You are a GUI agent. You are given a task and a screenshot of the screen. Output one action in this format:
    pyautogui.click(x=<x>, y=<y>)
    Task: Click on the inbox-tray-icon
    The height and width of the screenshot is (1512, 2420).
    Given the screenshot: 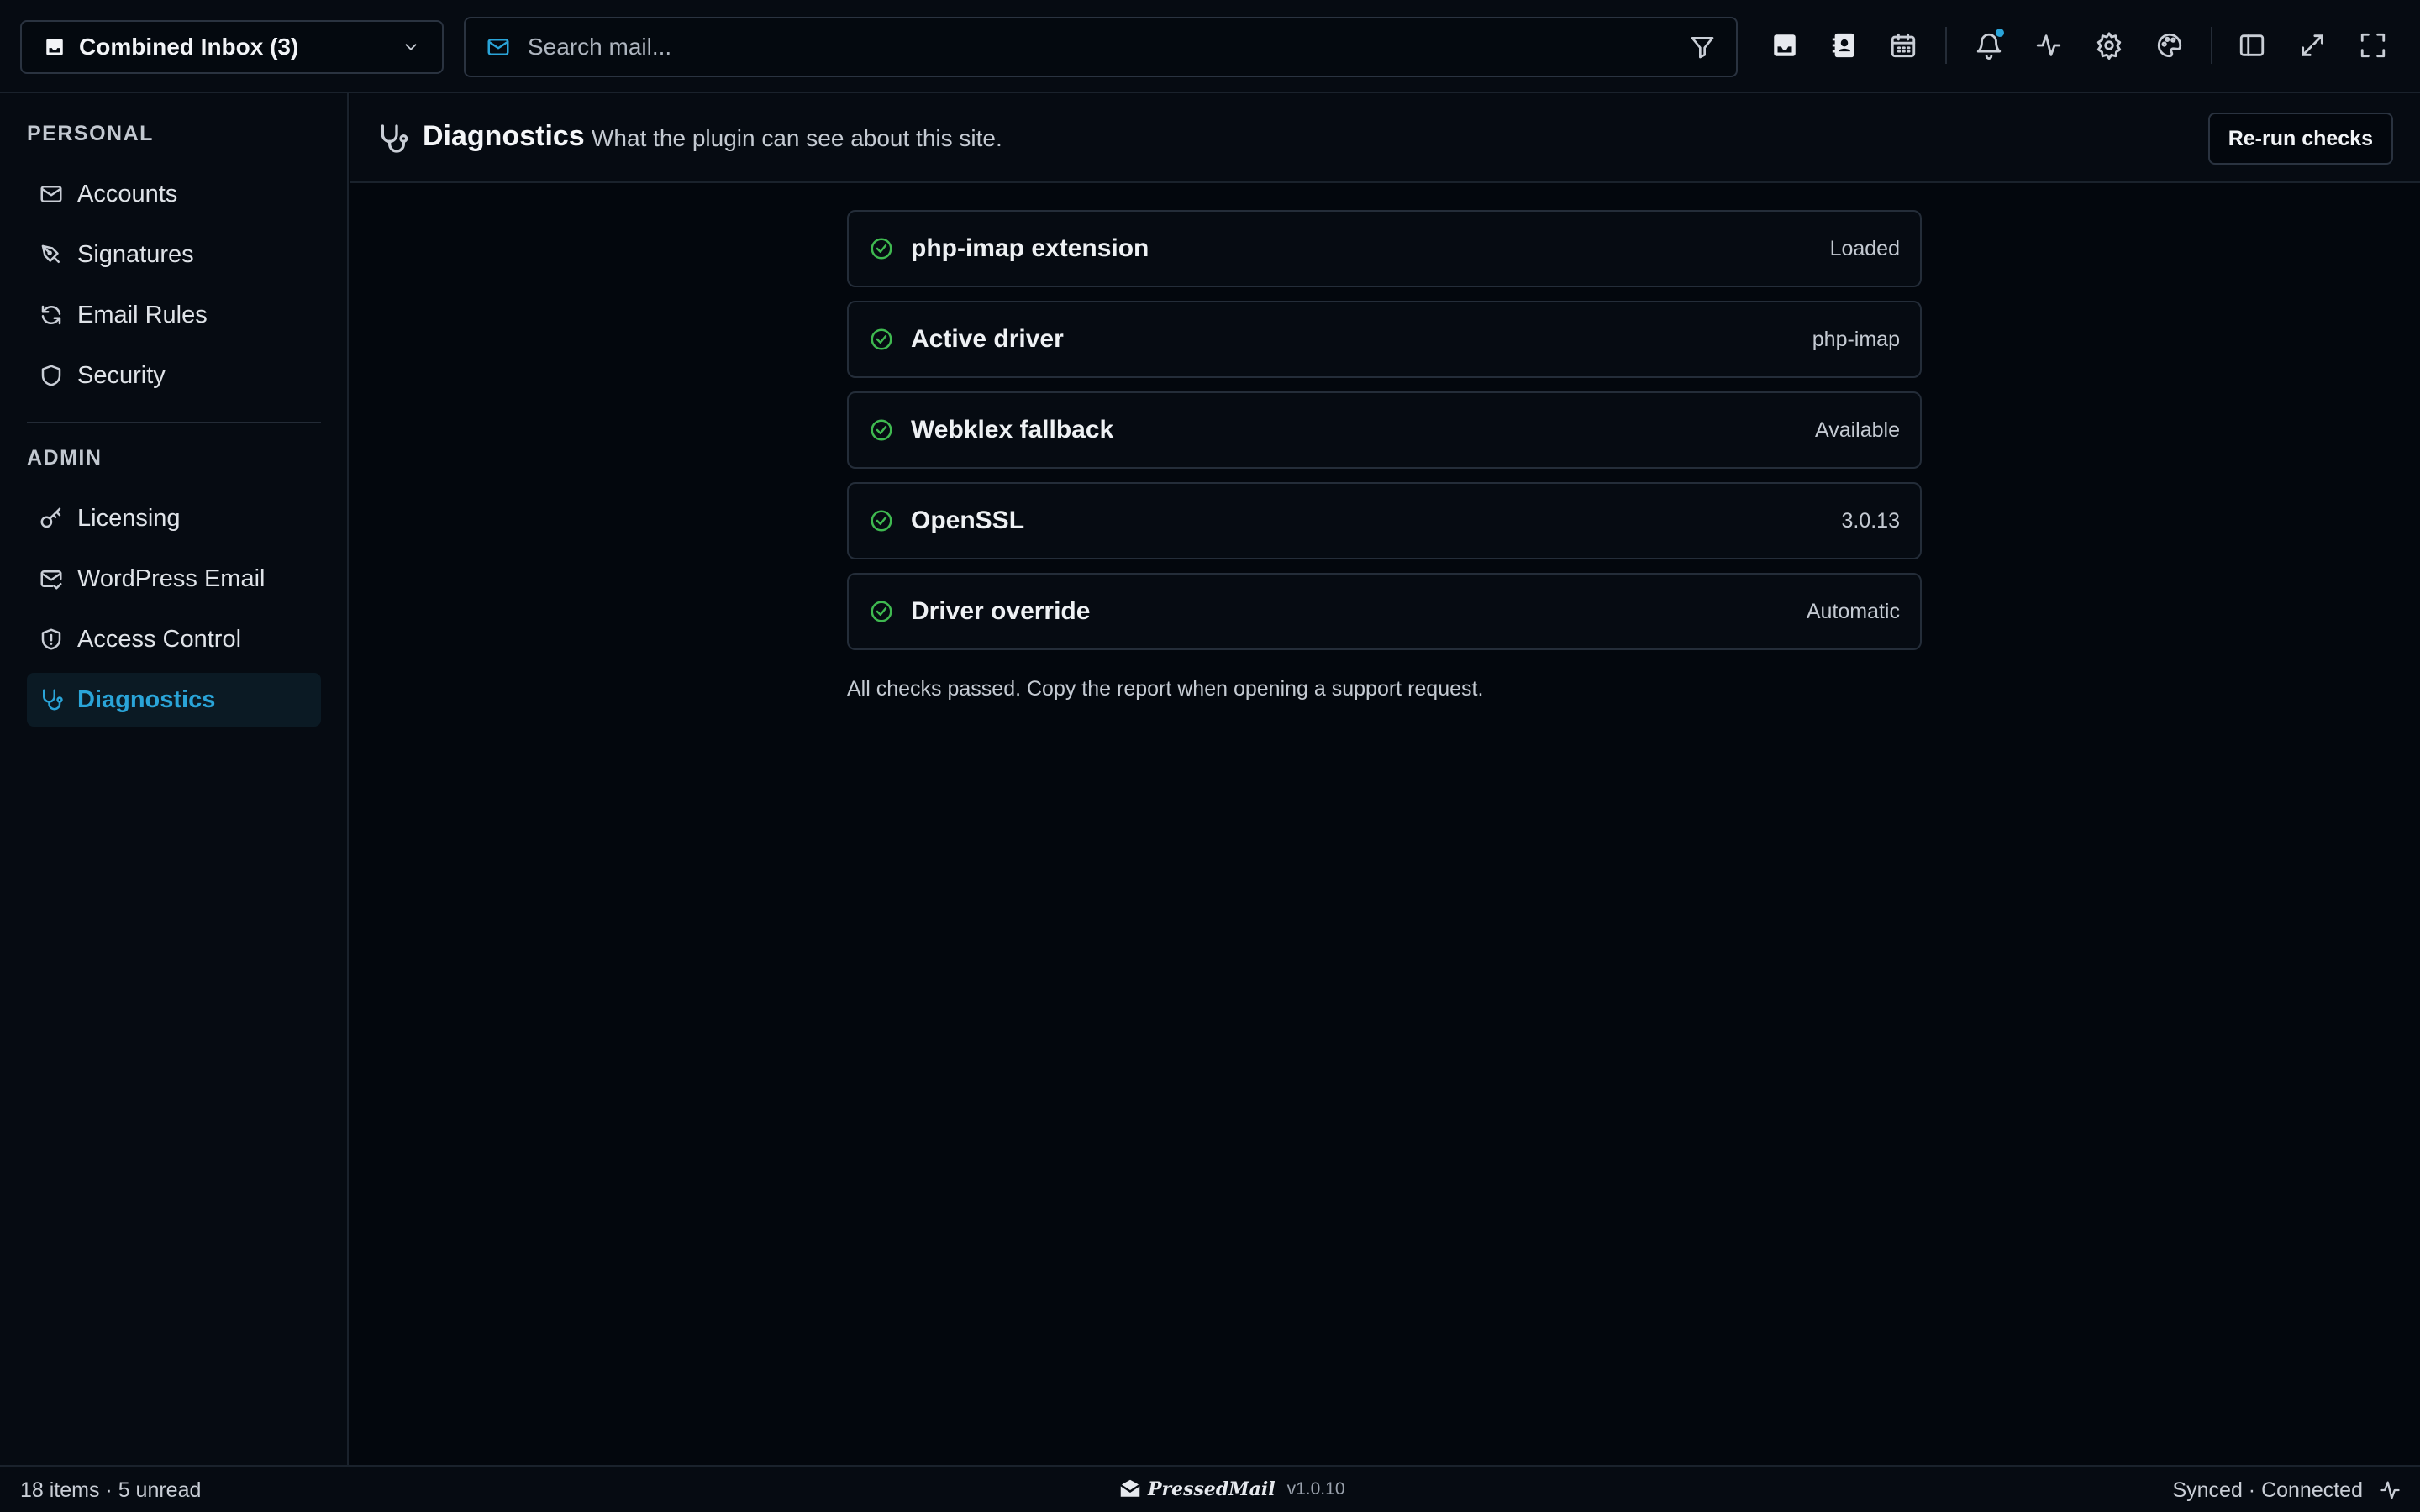 What is the action you would take?
    pyautogui.click(x=1785, y=45)
    